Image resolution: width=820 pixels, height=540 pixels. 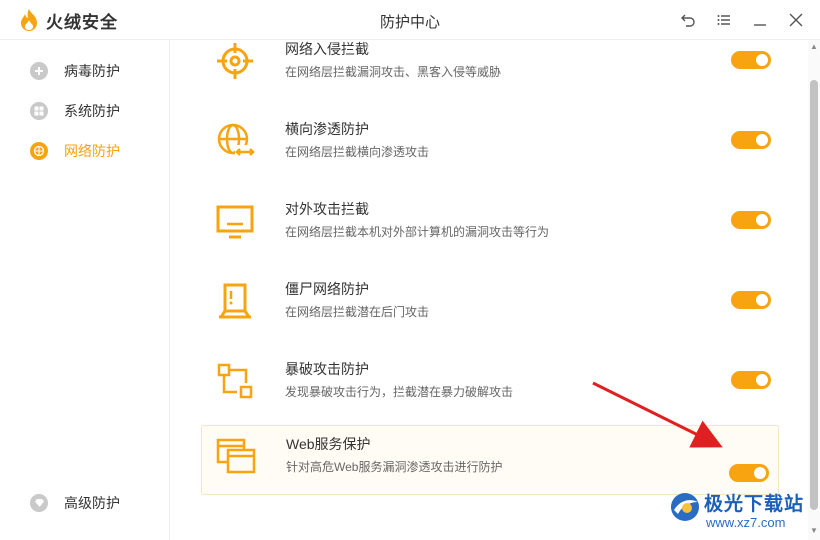 I want to click on menu-button, so click(x=724, y=20).